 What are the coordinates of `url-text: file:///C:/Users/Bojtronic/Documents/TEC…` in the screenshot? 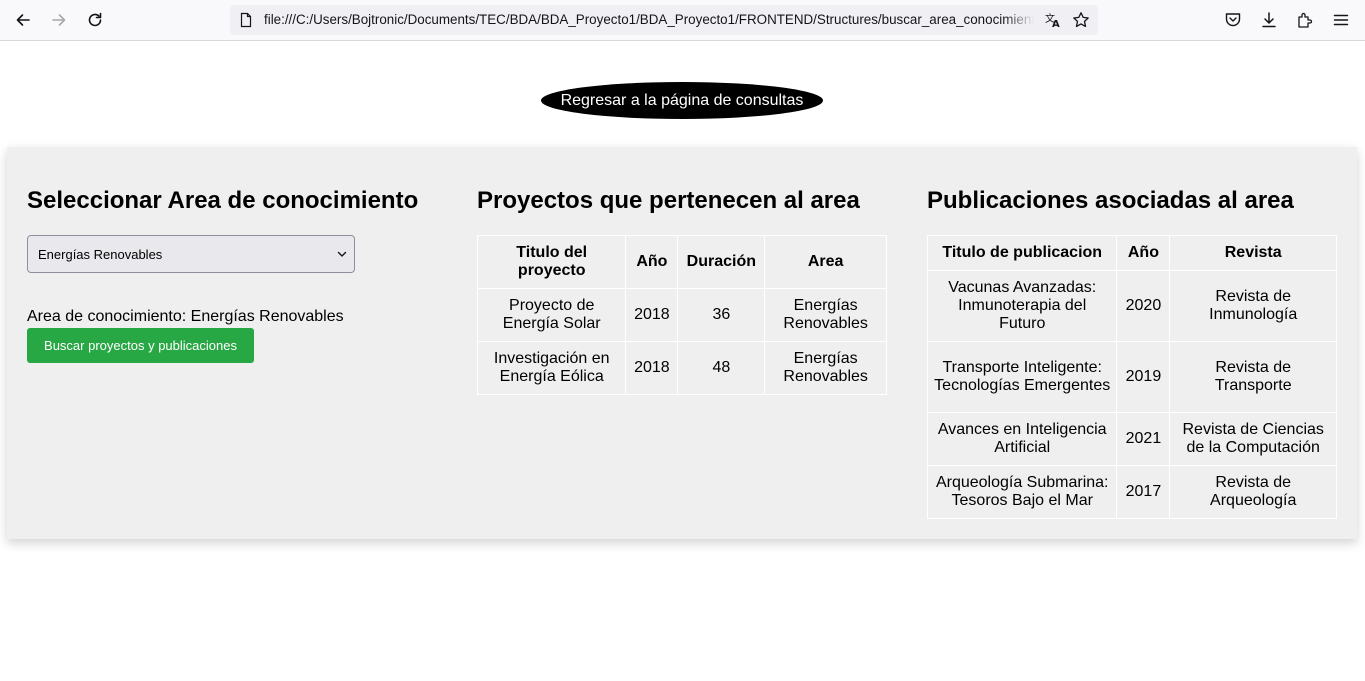 It's located at (649, 21).